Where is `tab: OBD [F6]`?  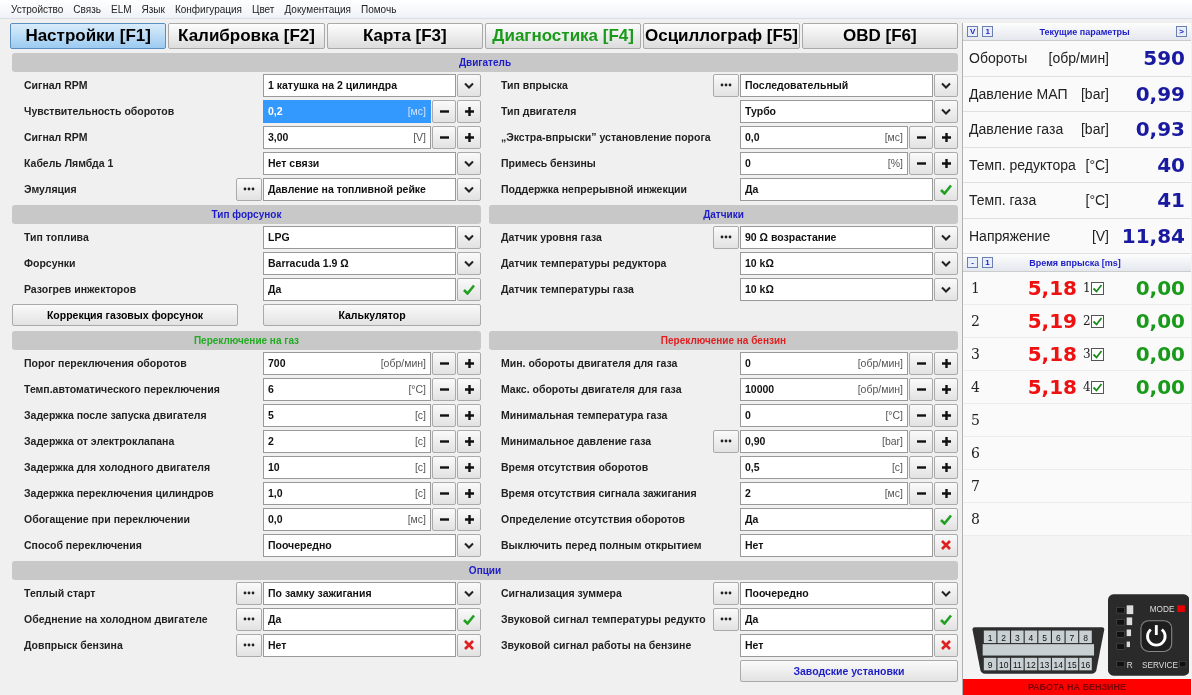
tab: OBD [F6] is located at coordinates (879, 36).